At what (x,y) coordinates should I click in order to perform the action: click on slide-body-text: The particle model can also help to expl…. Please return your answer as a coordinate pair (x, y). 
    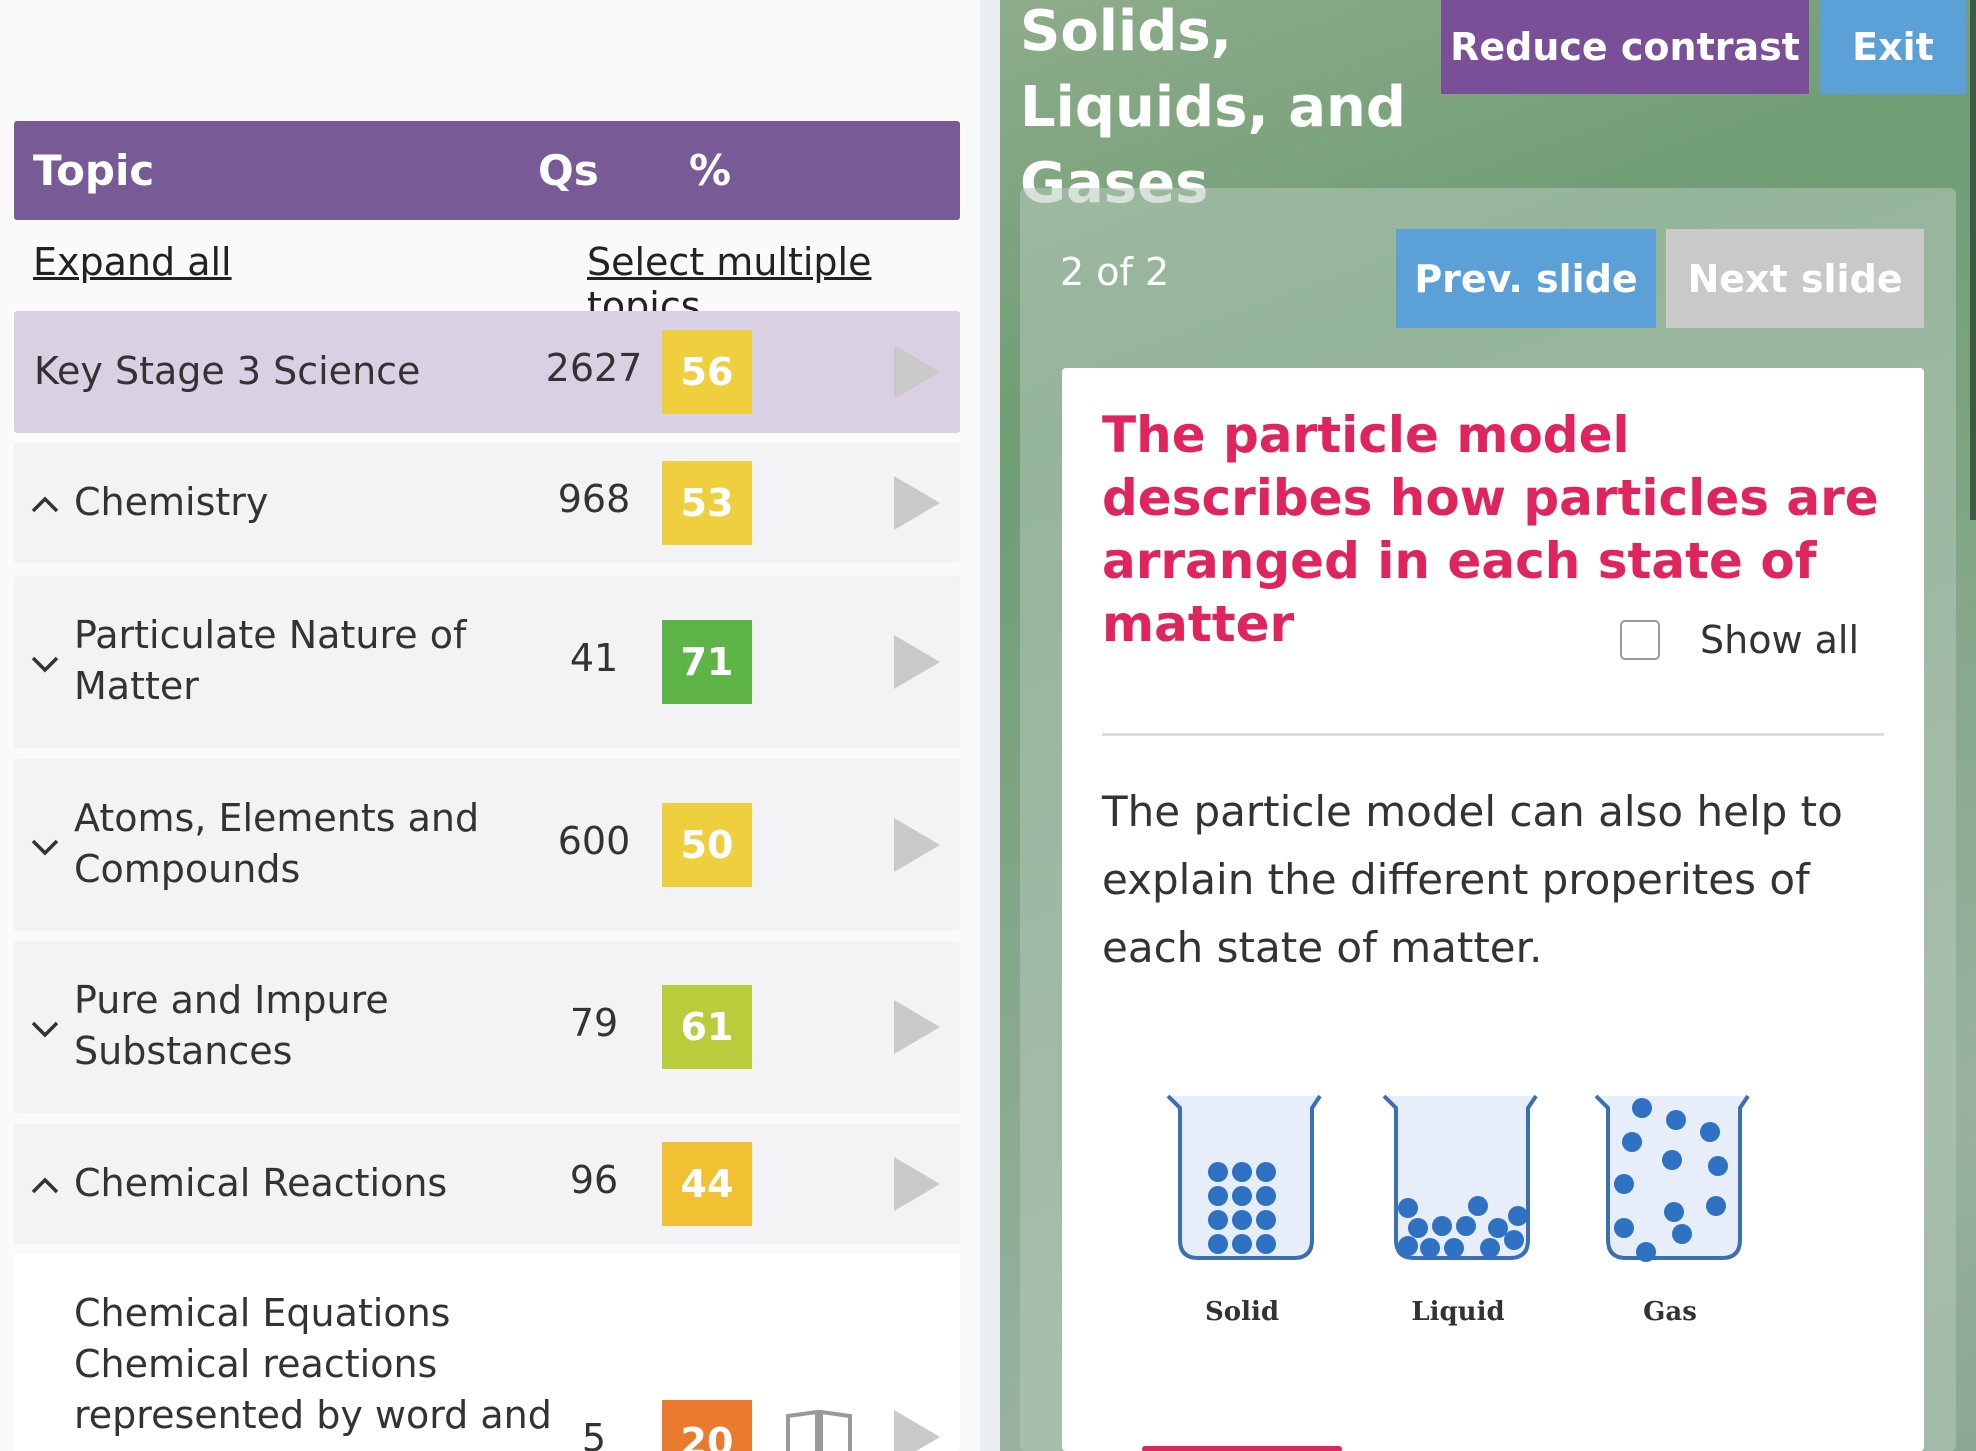
    Looking at the image, I should click on (1472, 879).